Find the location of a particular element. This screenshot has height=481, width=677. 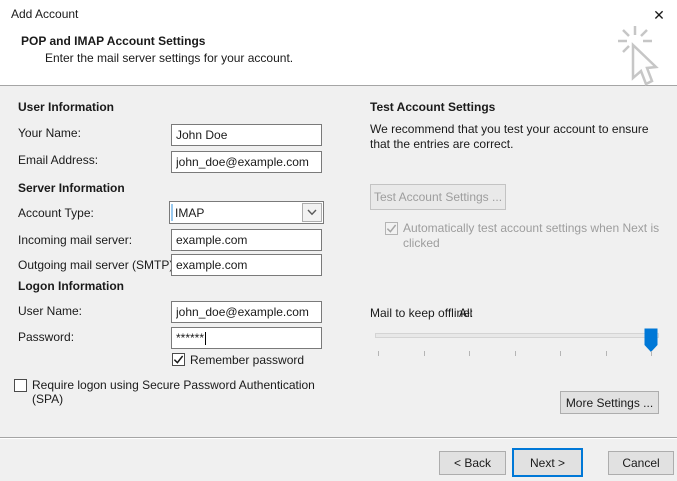

section-user-information: User Information is located at coordinates (66, 107).